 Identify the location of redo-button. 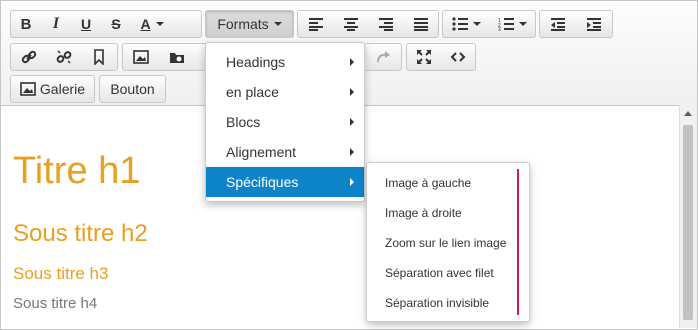
(383, 57).